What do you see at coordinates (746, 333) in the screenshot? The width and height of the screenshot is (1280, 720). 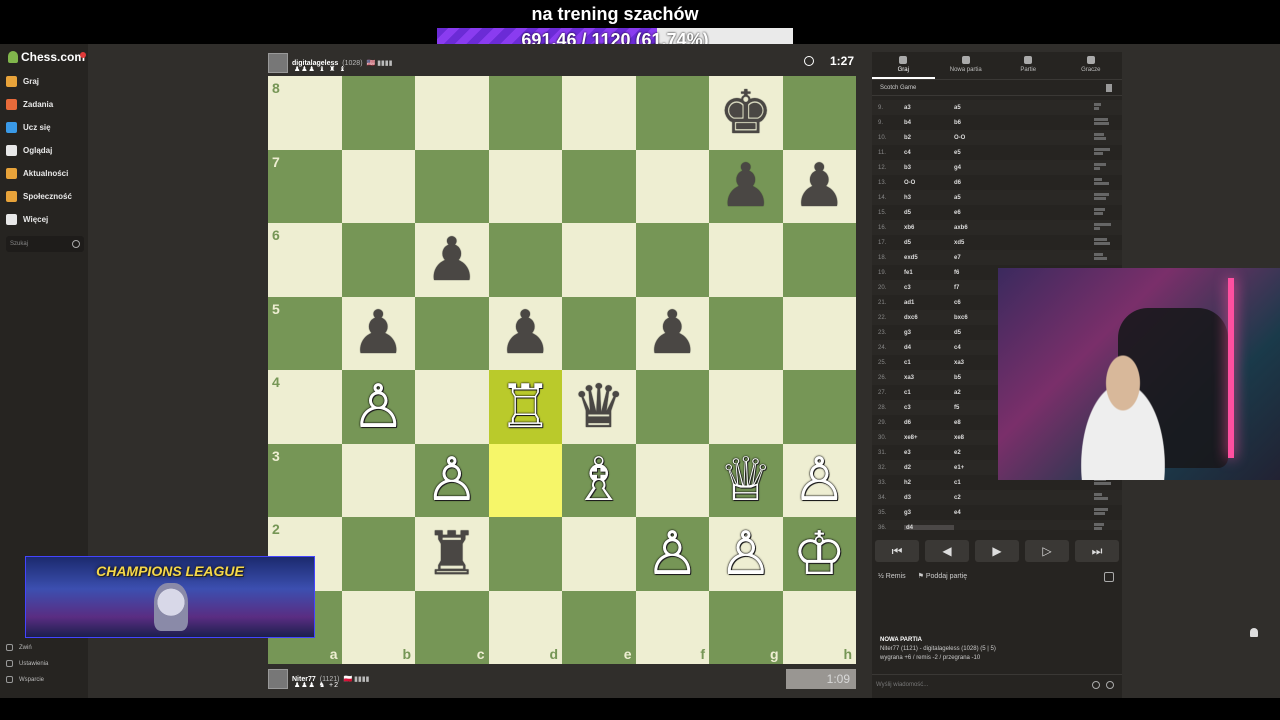 I see `square-g5` at bounding box center [746, 333].